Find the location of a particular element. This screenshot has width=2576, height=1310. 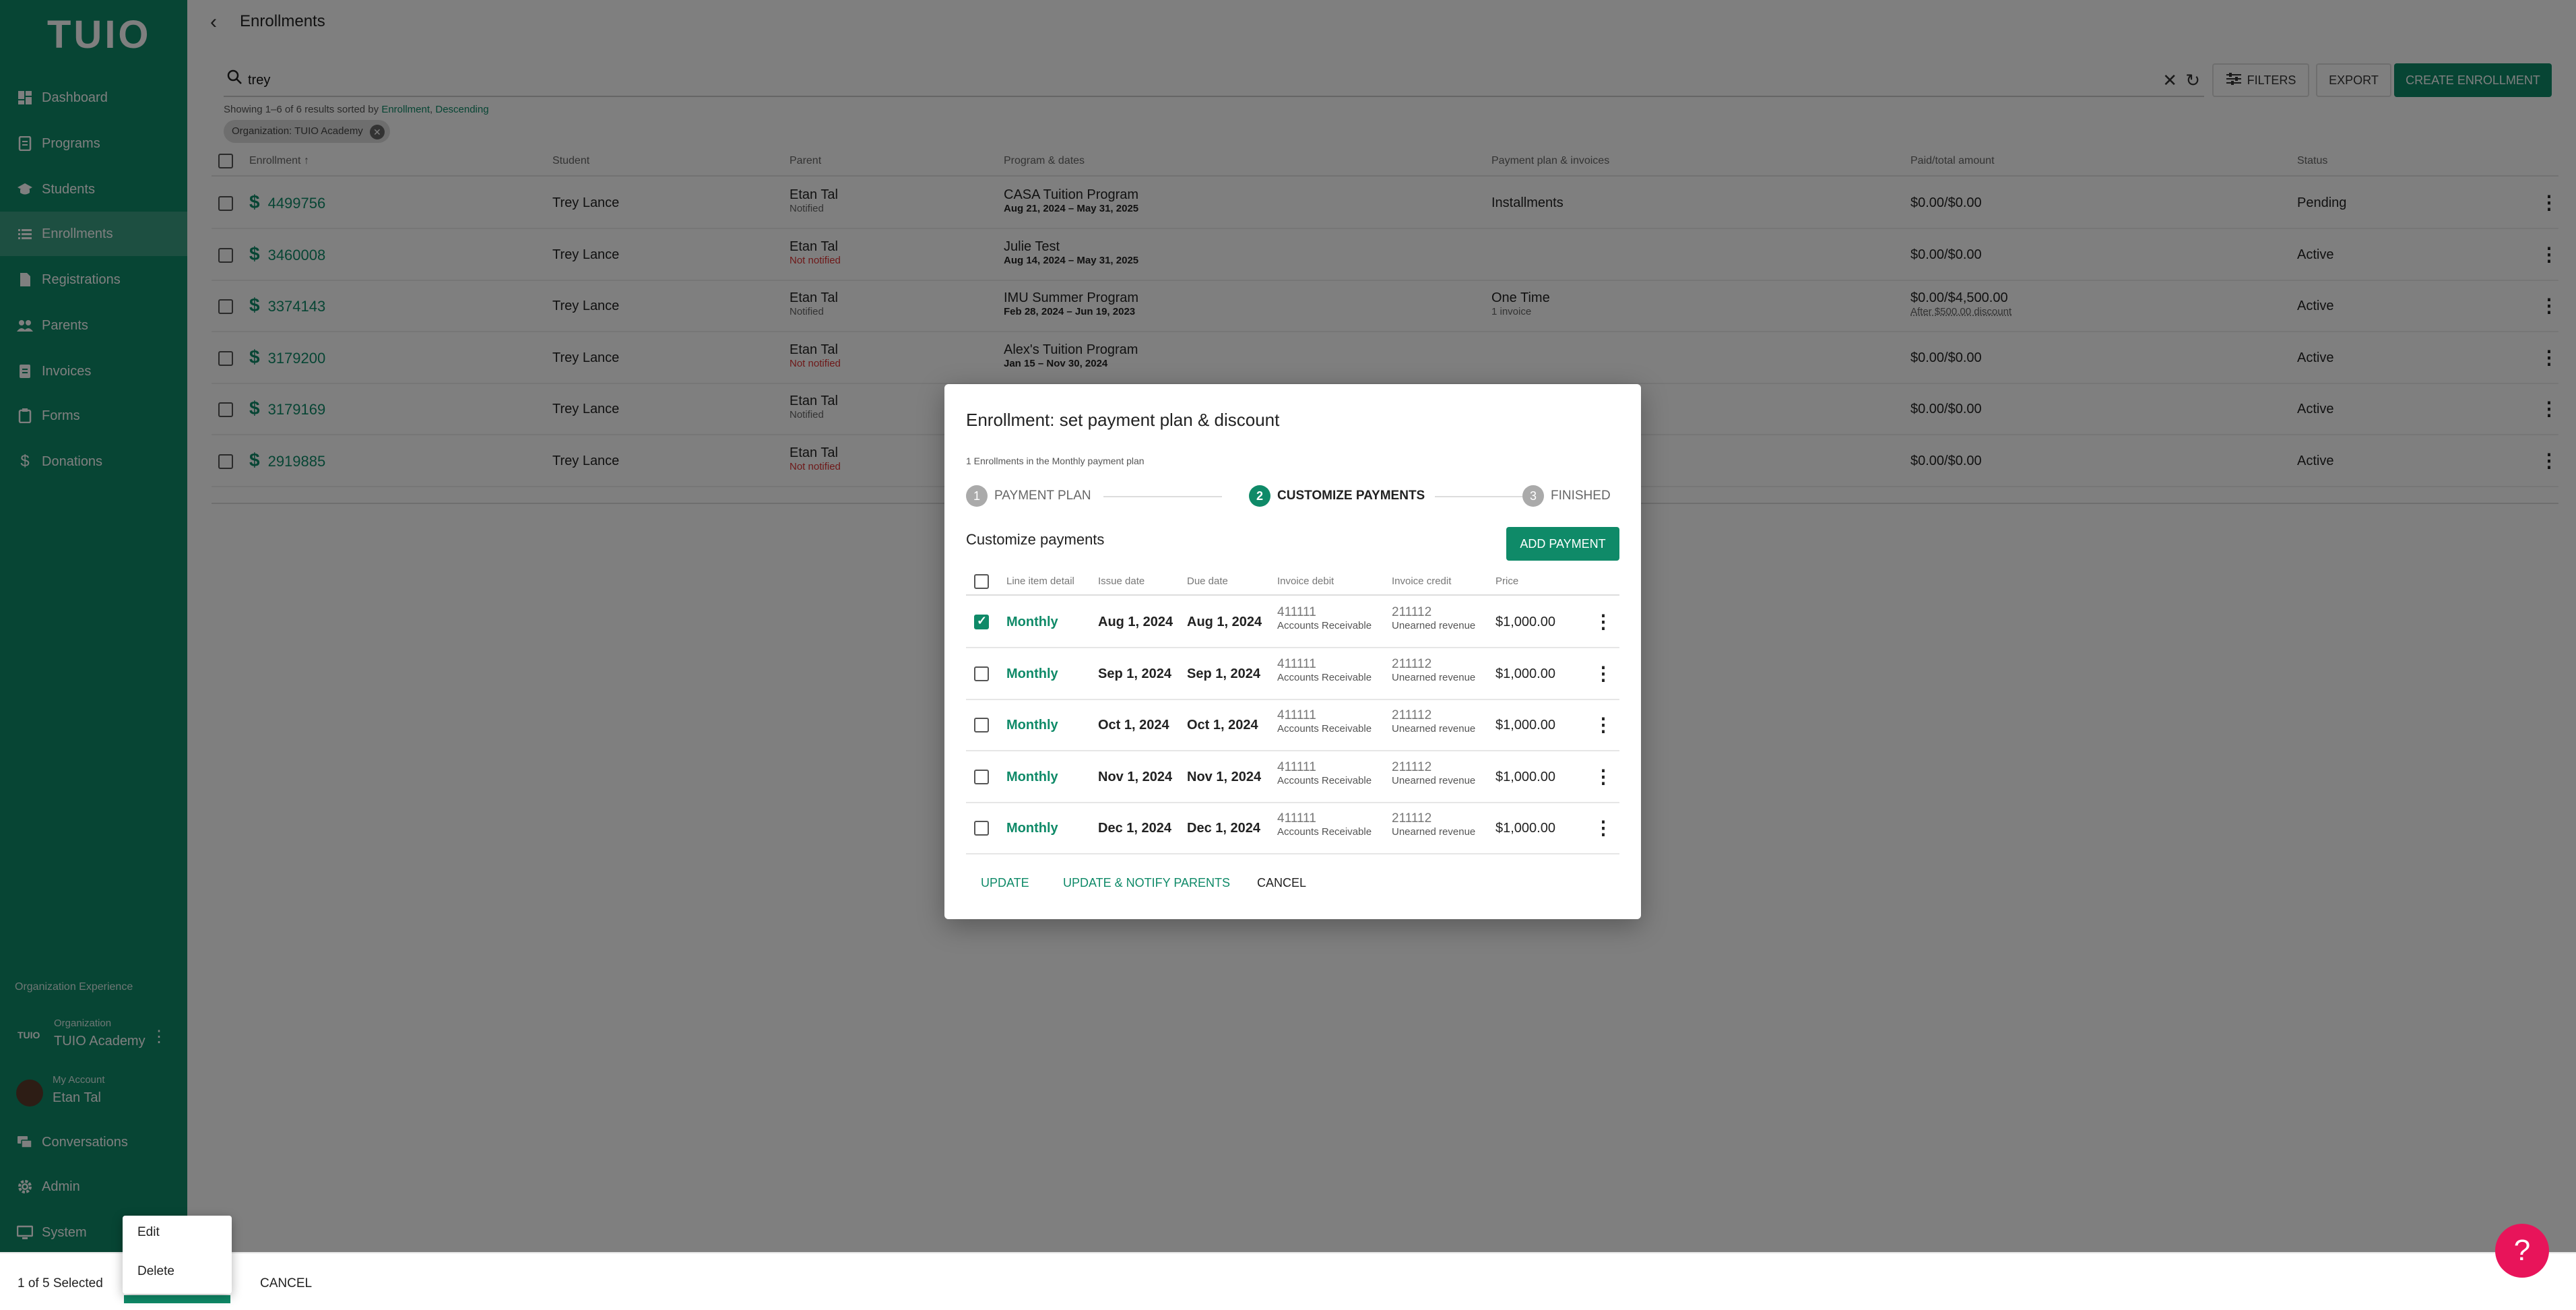

step-payment-plan: 1 PAYMENT PLAN is located at coordinates (1028, 496).